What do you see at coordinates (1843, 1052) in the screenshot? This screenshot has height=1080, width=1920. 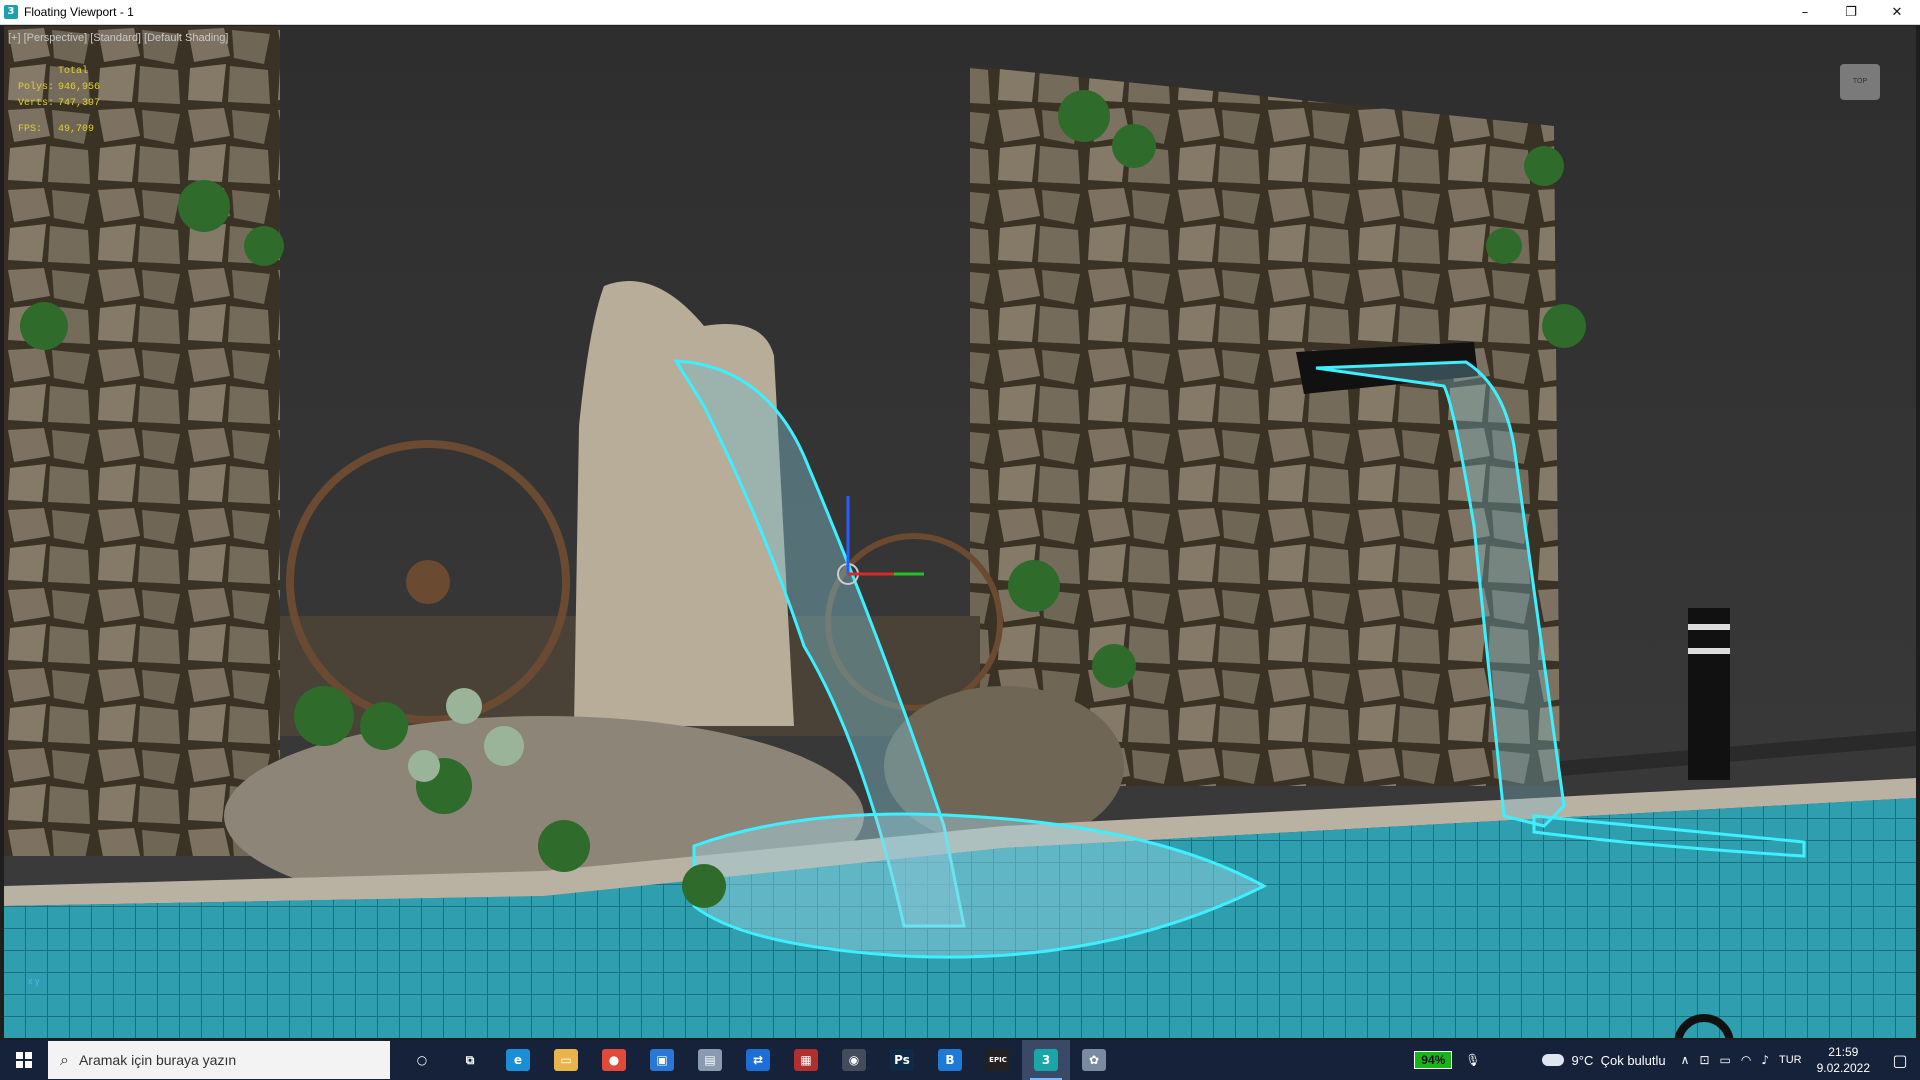 I see `clock-time: 21:59` at bounding box center [1843, 1052].